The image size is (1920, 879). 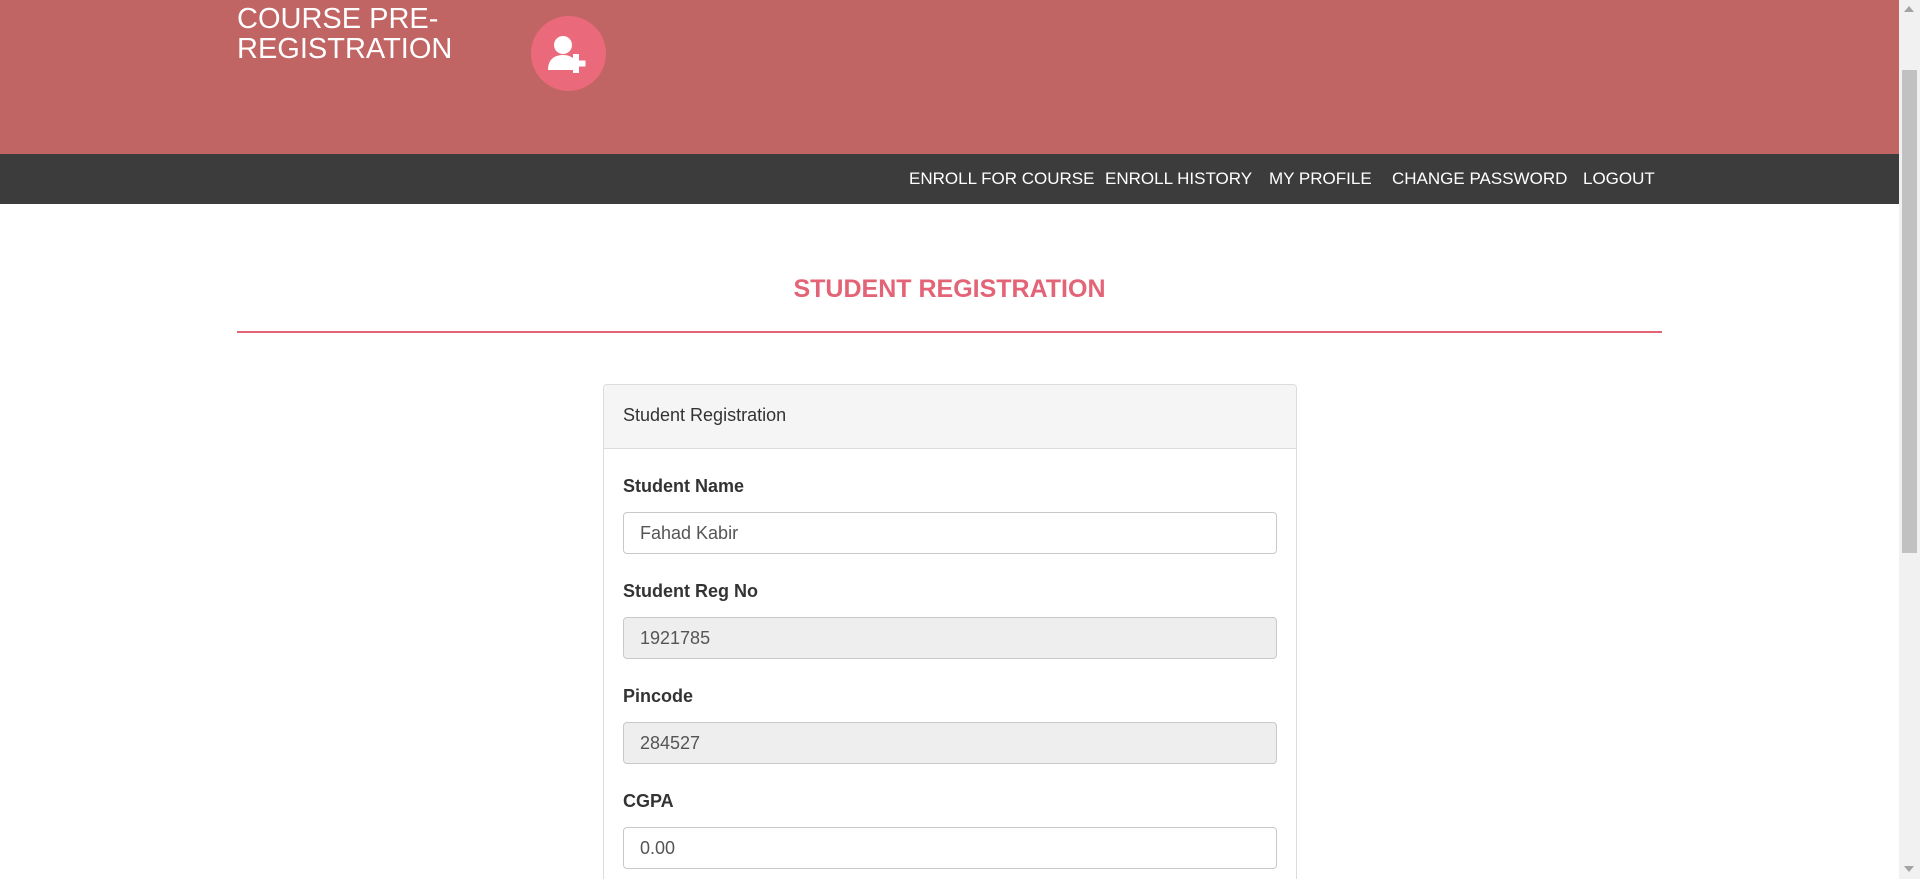 I want to click on student-name-label: Student Name, so click(x=684, y=486).